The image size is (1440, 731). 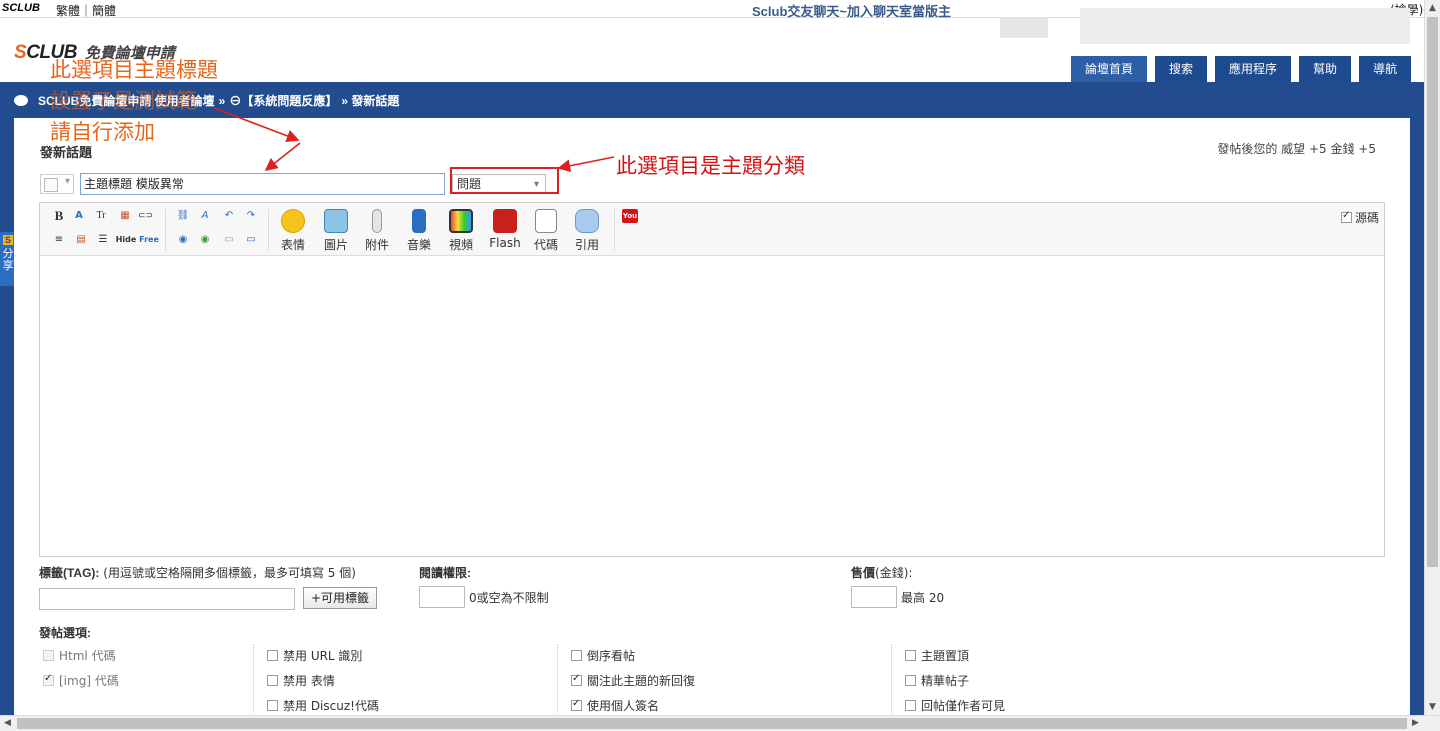 I want to click on horizontal-scroll-thumb, so click(x=712, y=723).